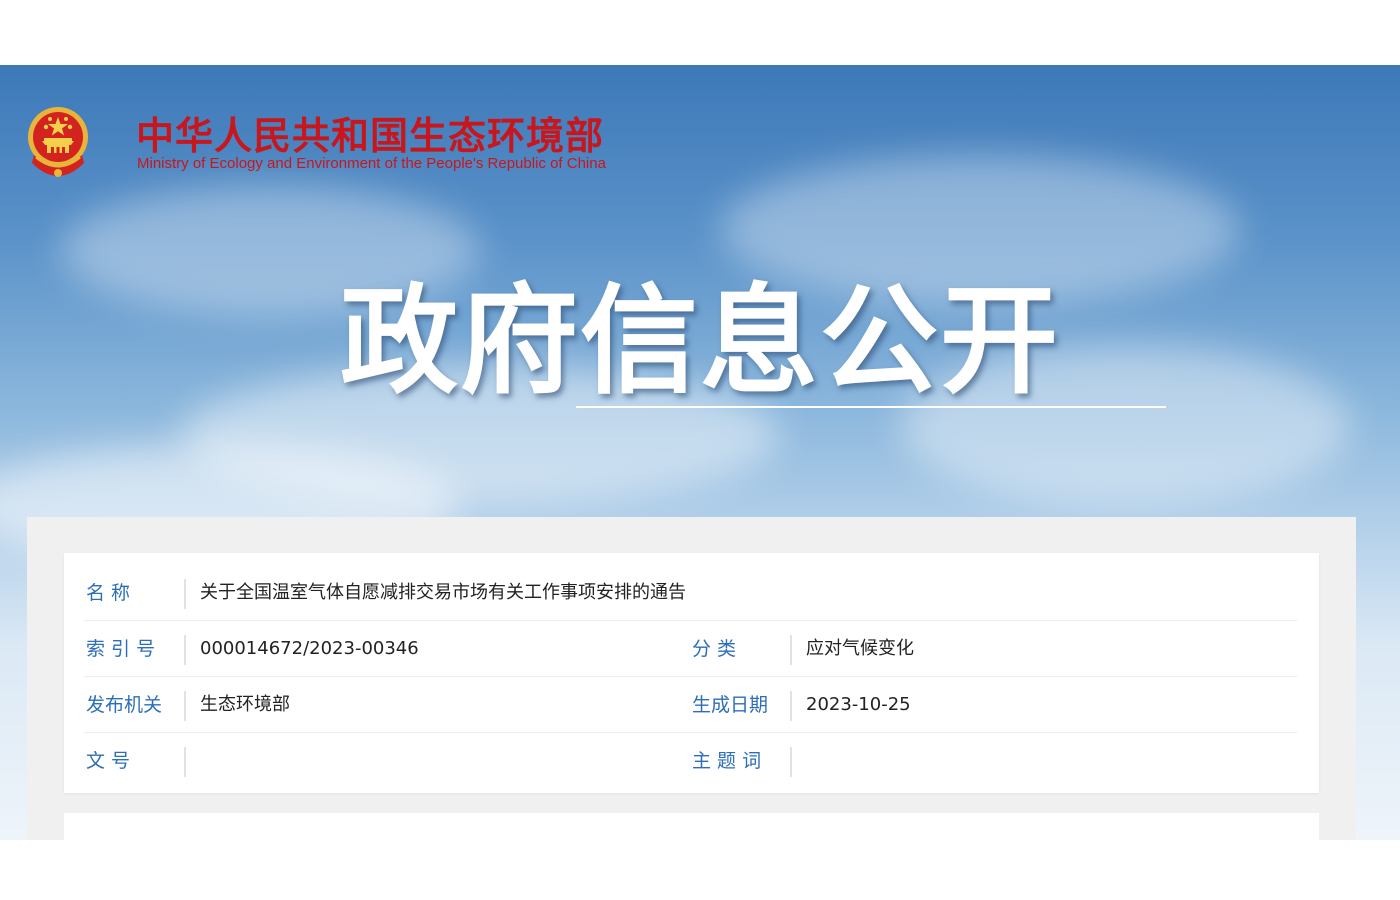 Image resolution: width=1400 pixels, height=900 pixels. I want to click on doc-no-label: 文 号, so click(108, 761).